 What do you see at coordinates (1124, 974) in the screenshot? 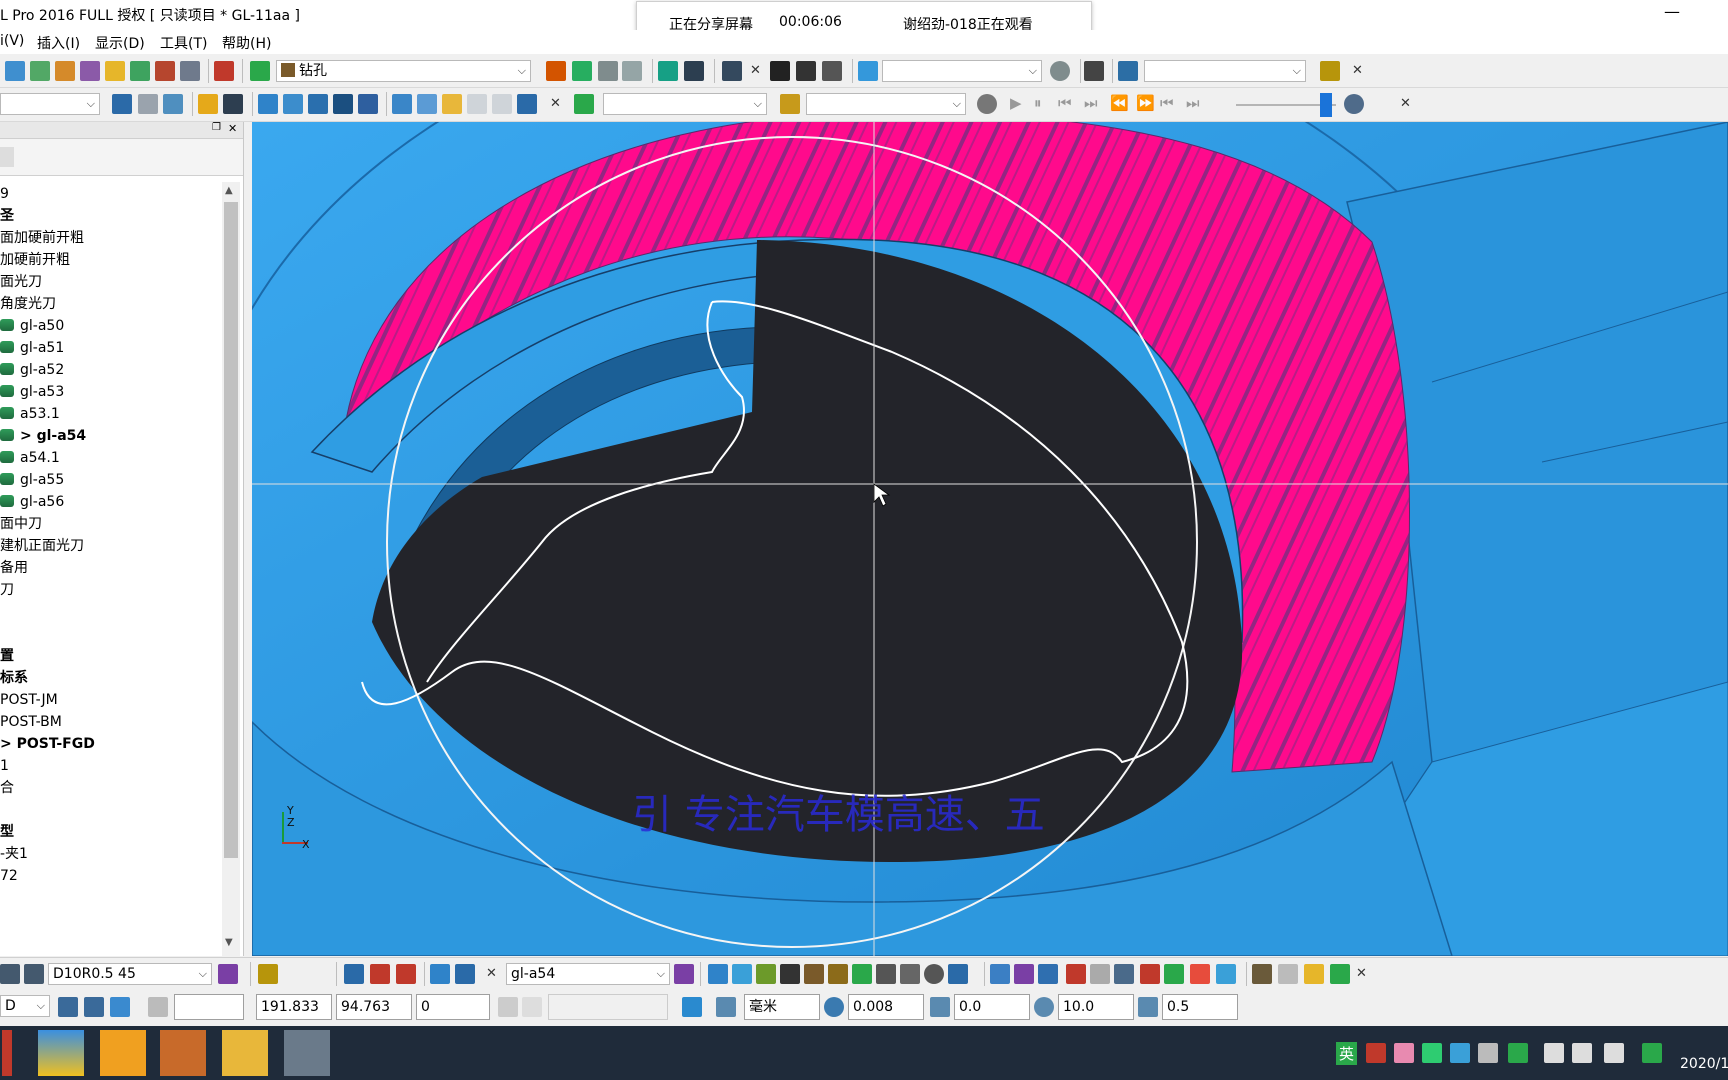
I see `toolpath-points-icon` at bounding box center [1124, 974].